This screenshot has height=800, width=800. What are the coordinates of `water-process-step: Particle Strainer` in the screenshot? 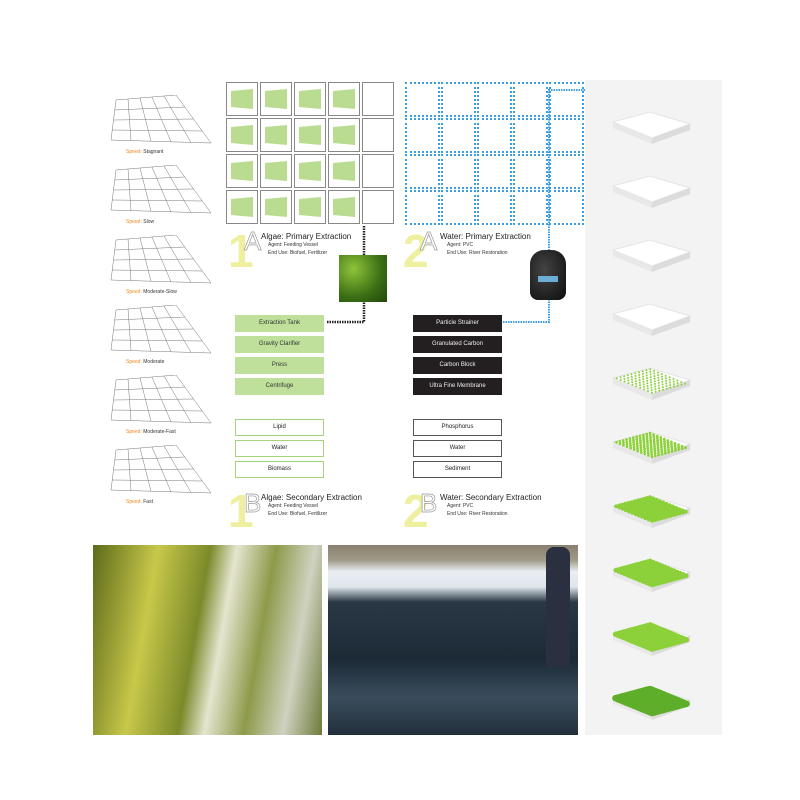 It's located at (457, 323).